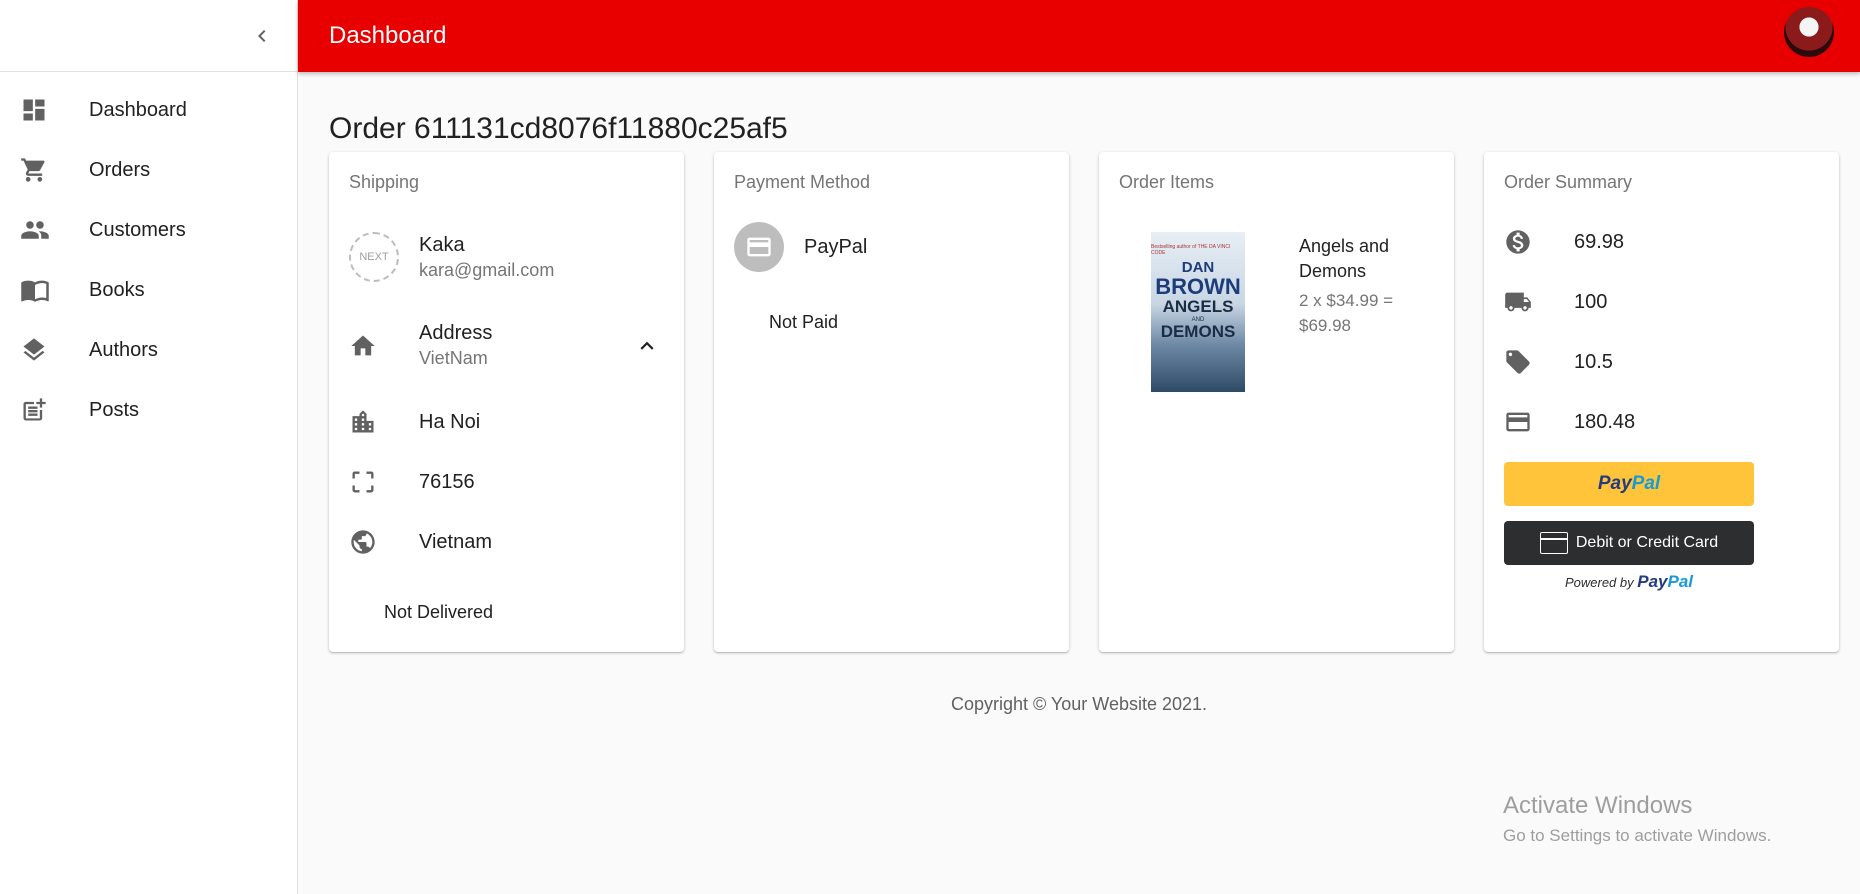 The height and width of the screenshot is (894, 1860). Describe the element at coordinates (1518, 242) in the screenshot. I see `dollar-icon` at that location.